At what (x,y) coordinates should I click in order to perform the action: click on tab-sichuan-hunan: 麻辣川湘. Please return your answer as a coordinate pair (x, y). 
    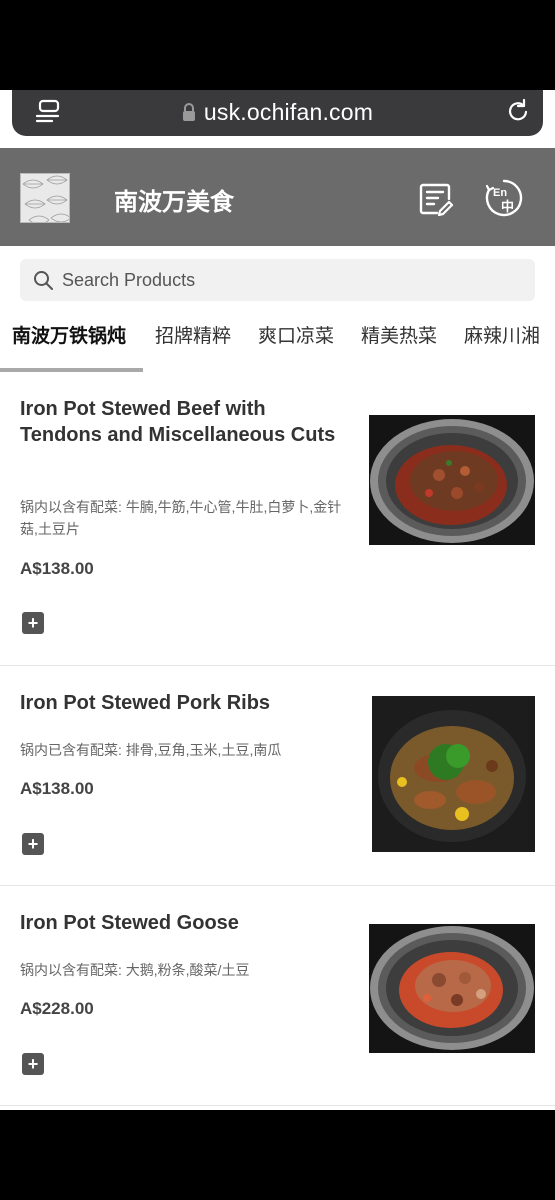
    Looking at the image, I should click on (502, 334).